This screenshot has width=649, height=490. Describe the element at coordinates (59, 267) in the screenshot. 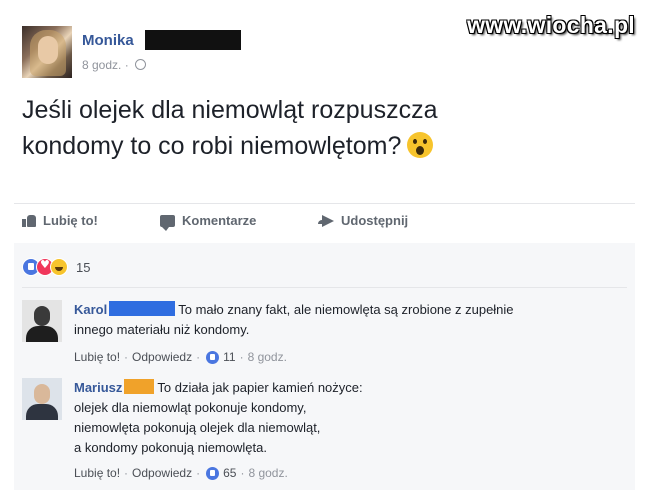

I see `haha-reaction-icon` at that location.